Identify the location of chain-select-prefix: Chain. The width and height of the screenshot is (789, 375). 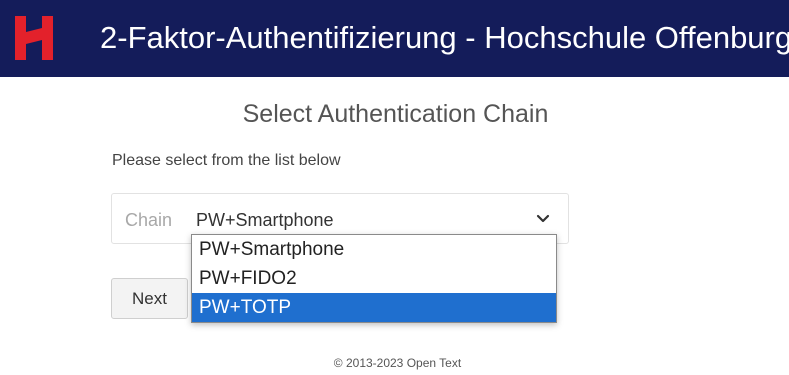
(149, 220).